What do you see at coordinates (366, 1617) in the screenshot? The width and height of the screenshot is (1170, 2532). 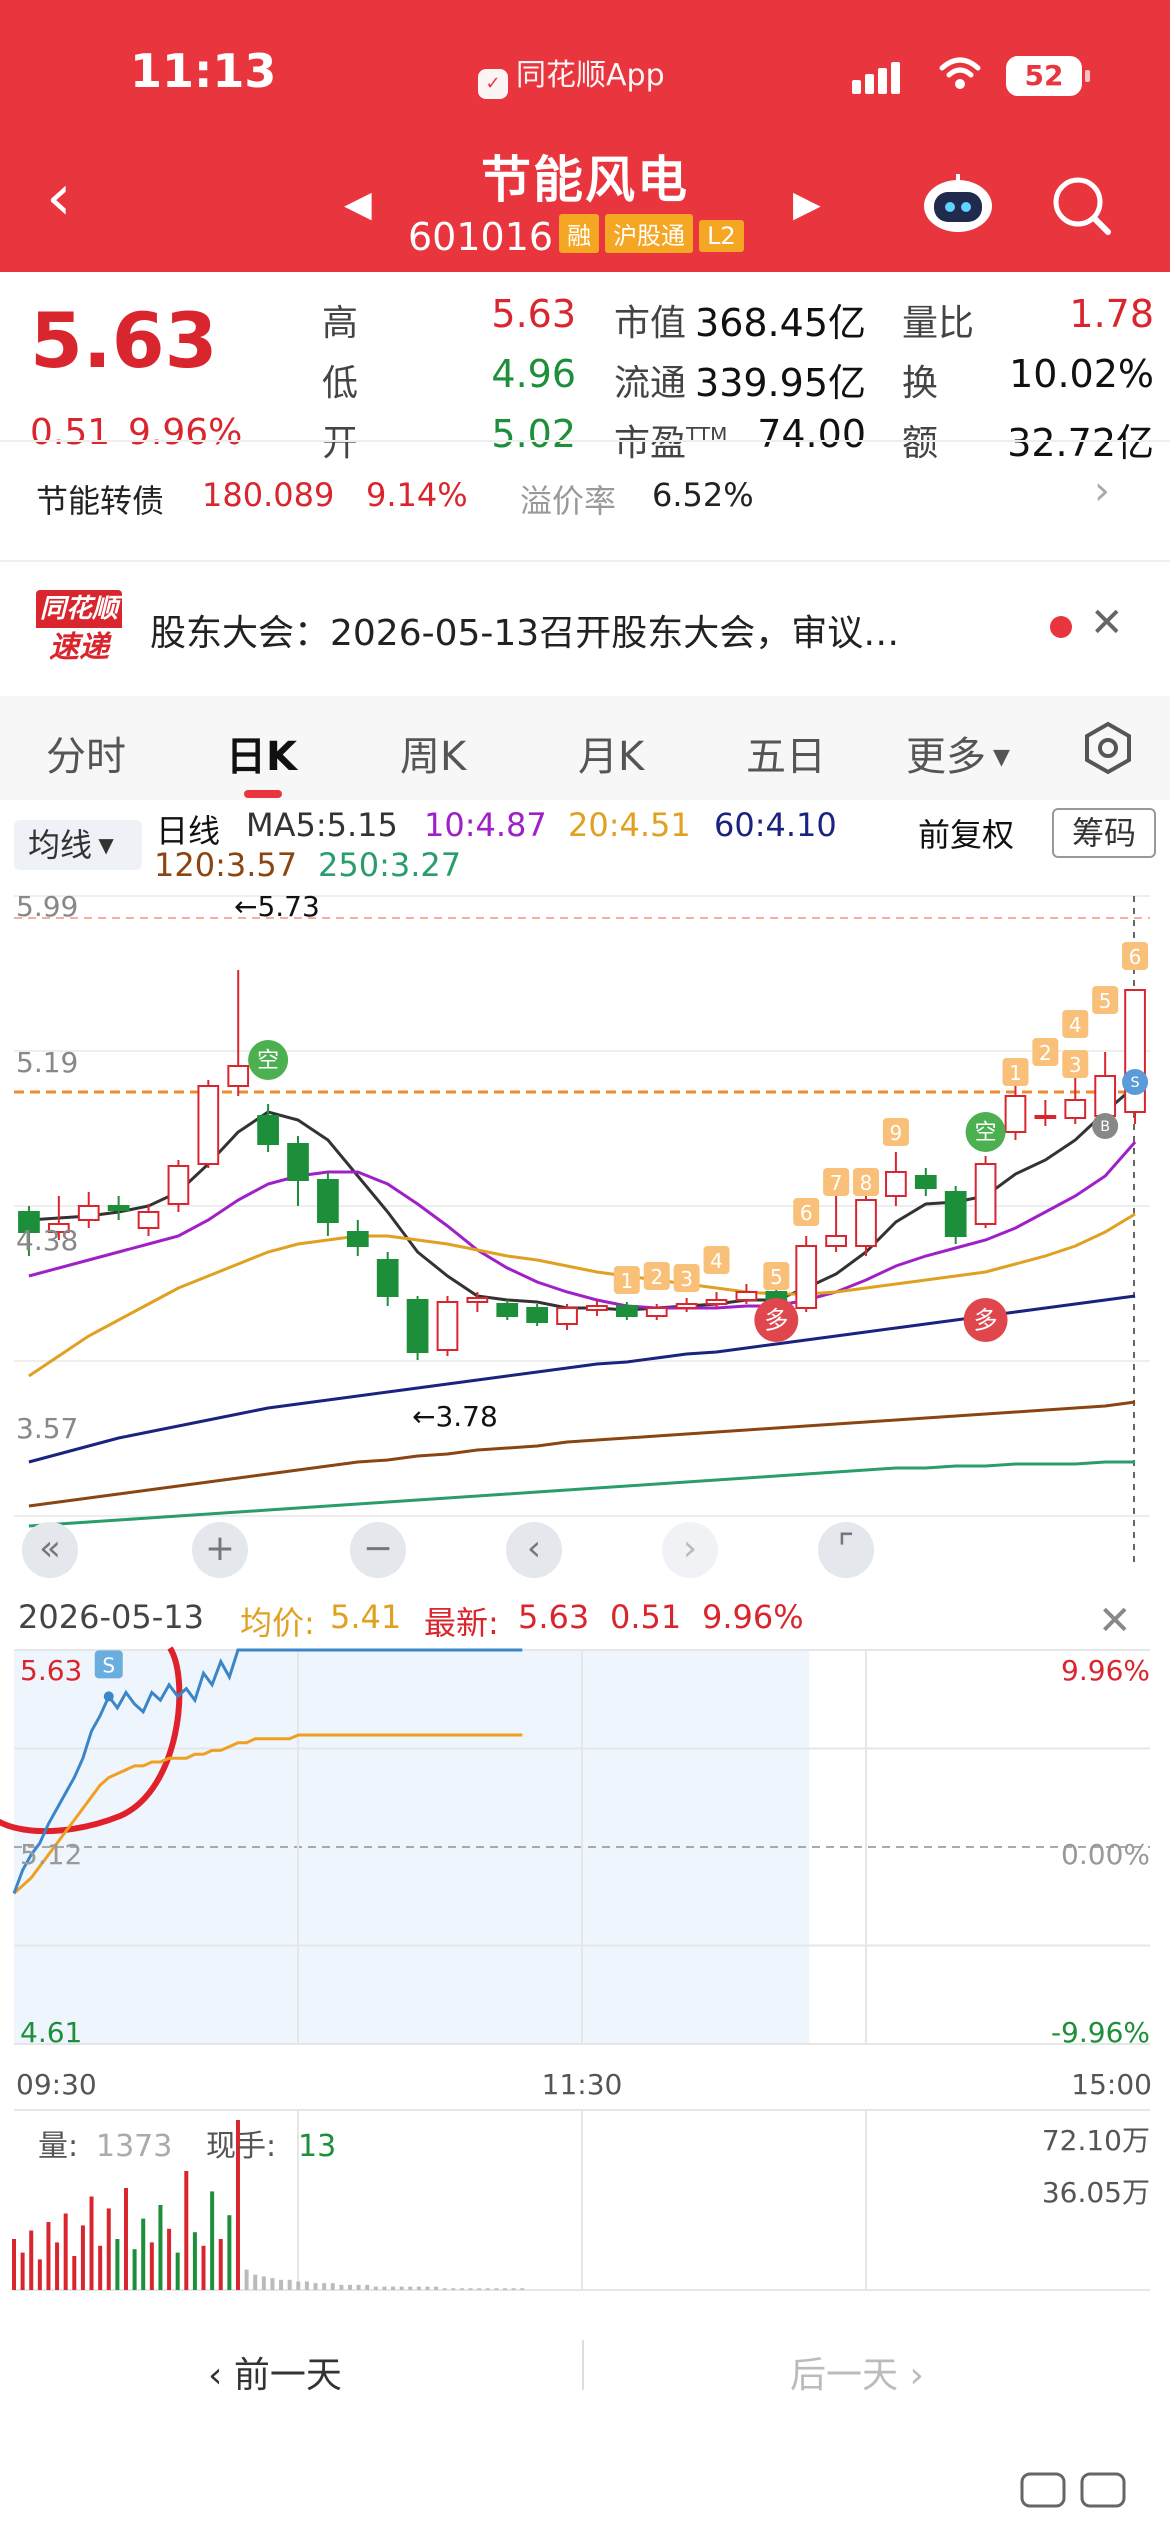 I see `avg-value: 5.41` at bounding box center [366, 1617].